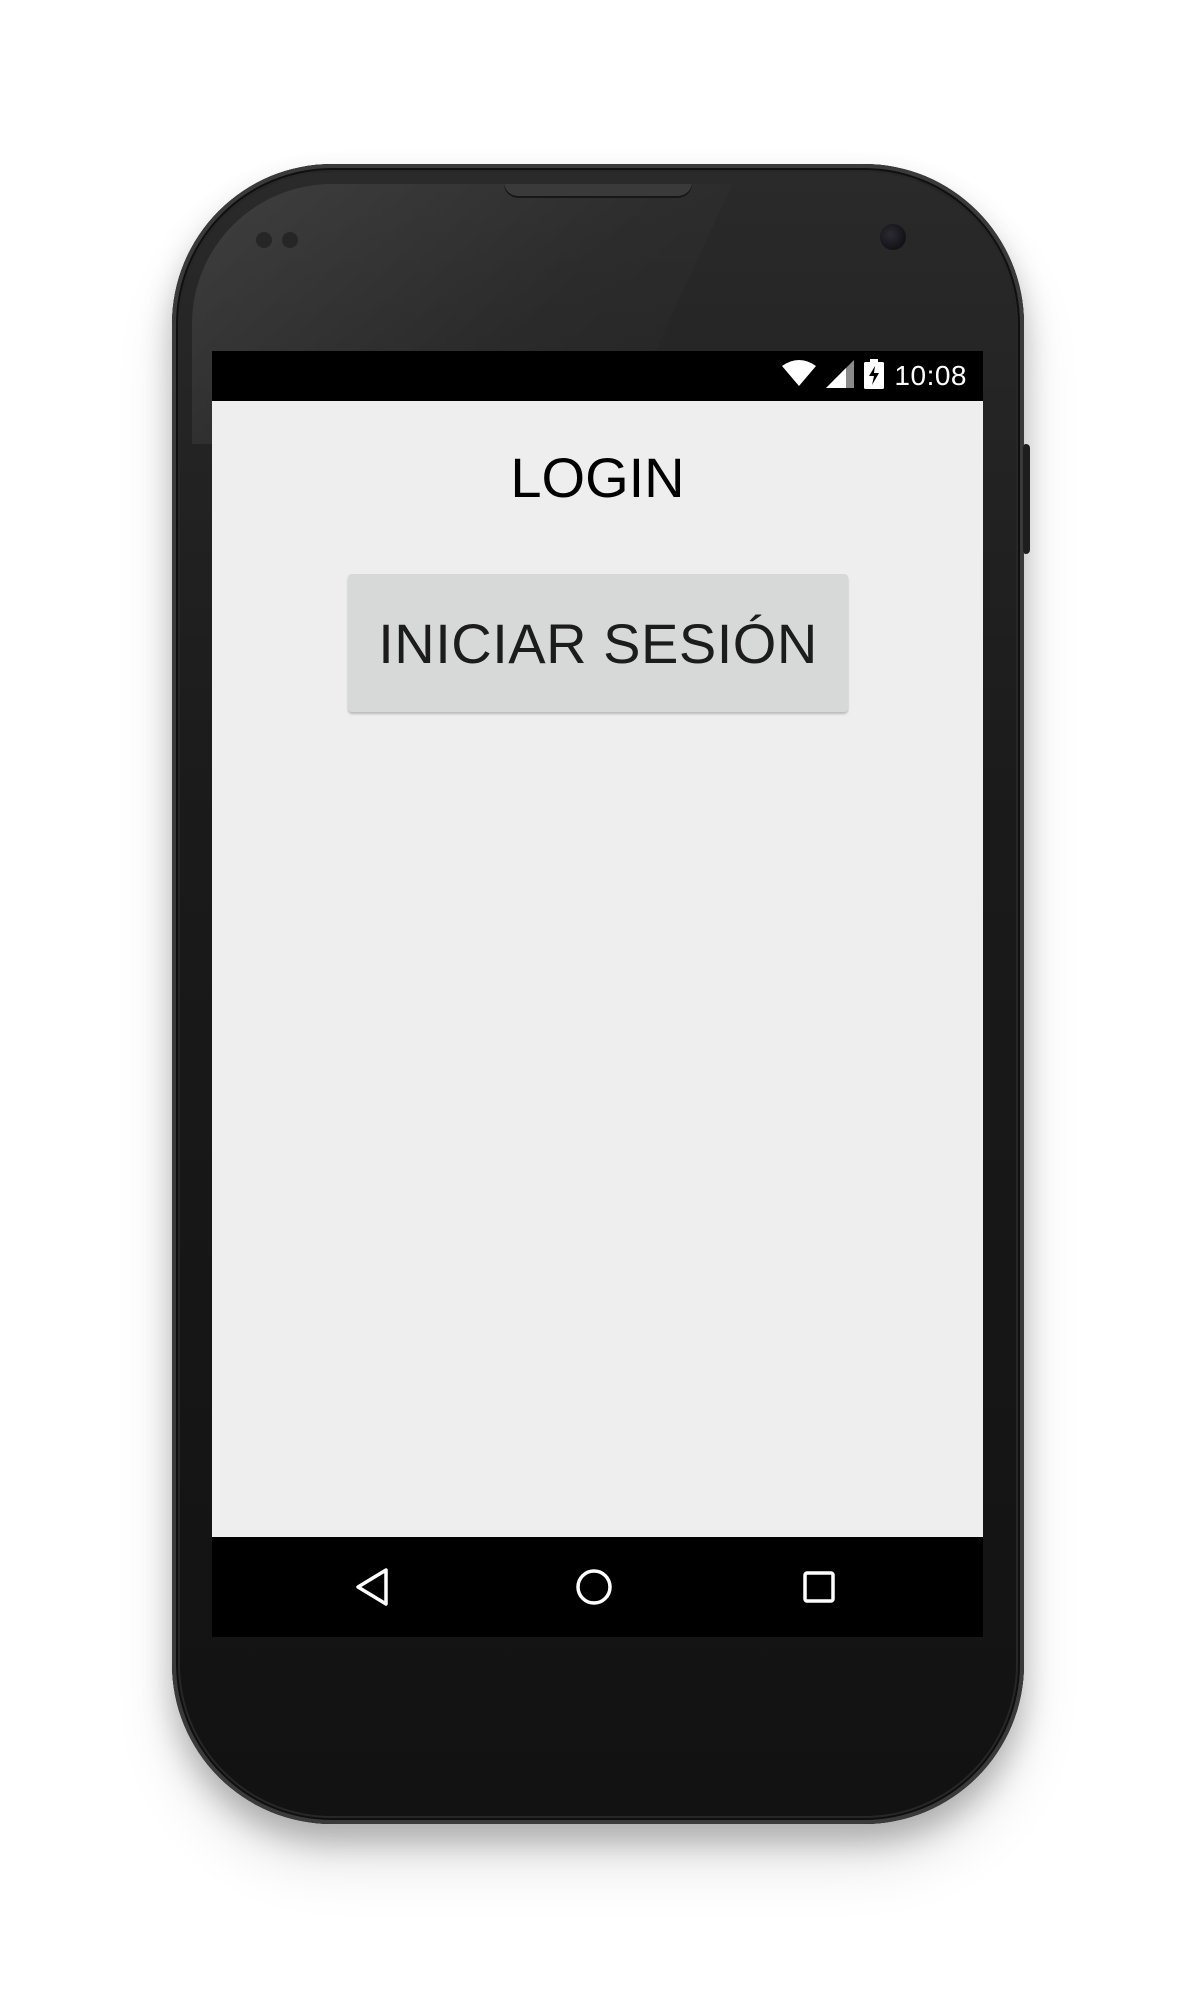 The image size is (1195, 1994). I want to click on earpiece-speaker, so click(598, 191).